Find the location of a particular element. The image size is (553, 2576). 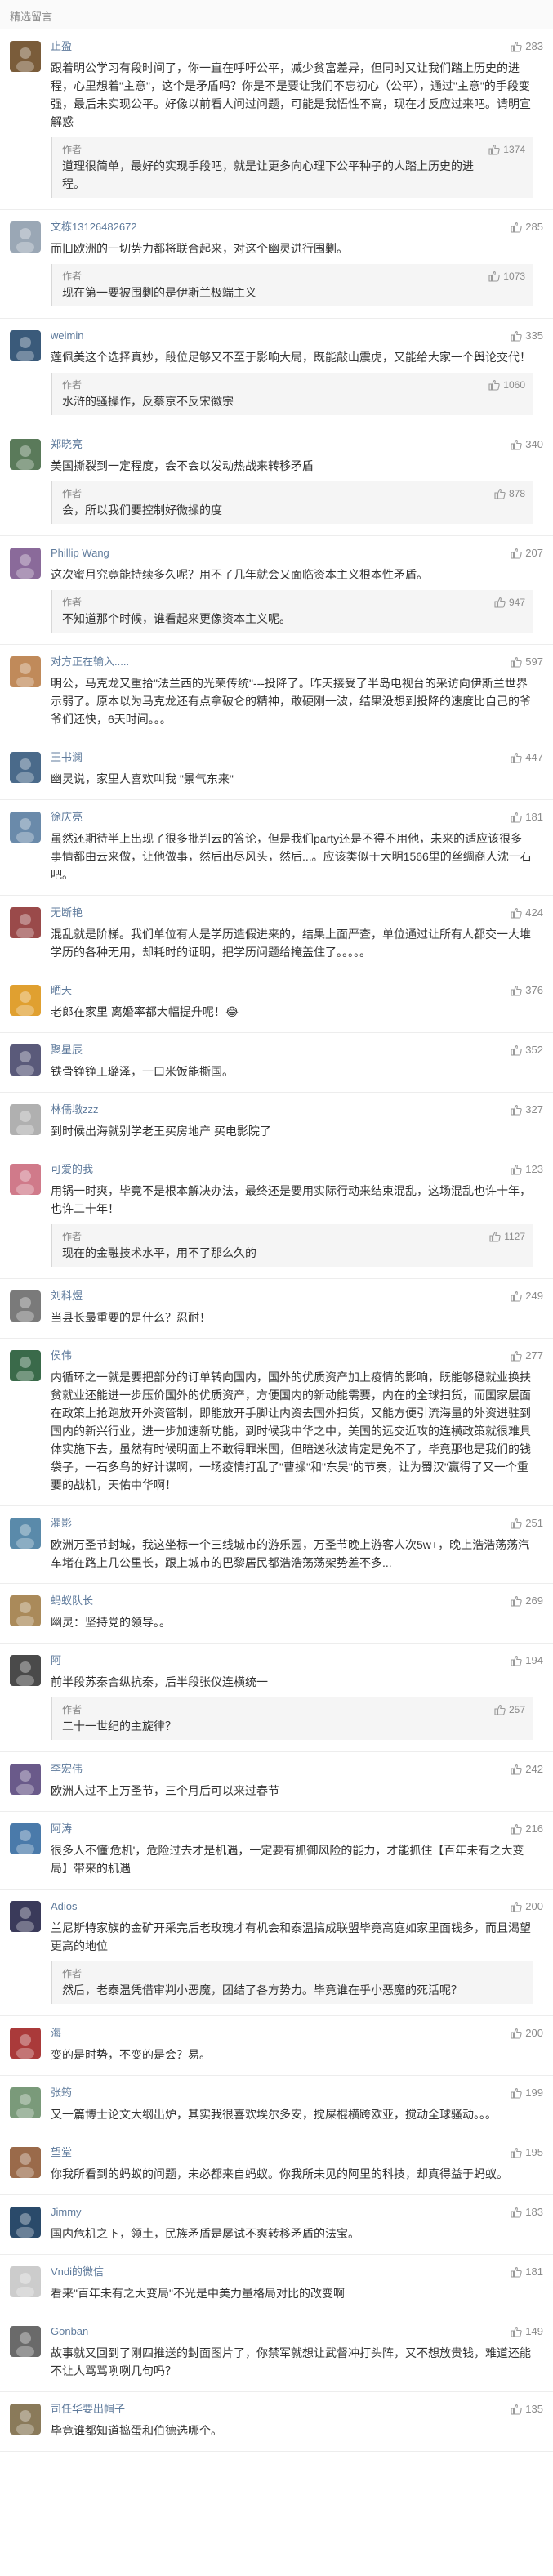

commenter-name: 司任华要出帽子 is located at coordinates (88, 2409).